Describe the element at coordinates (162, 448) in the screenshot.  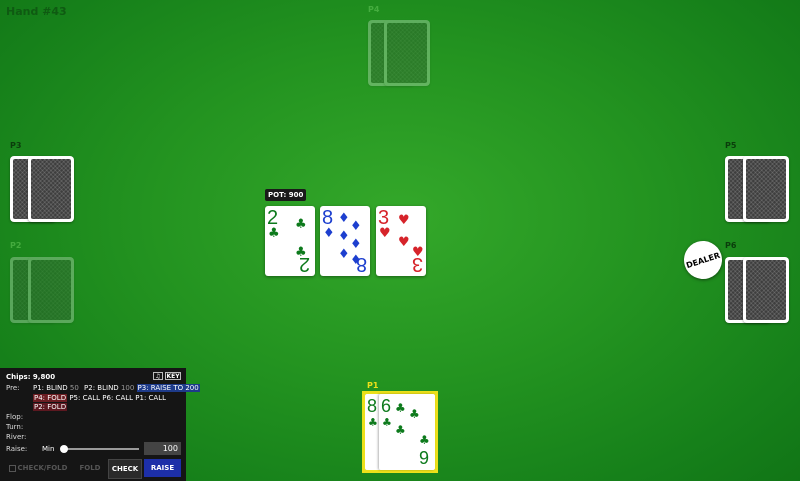
I see `raise-amount-input: 100` at that location.